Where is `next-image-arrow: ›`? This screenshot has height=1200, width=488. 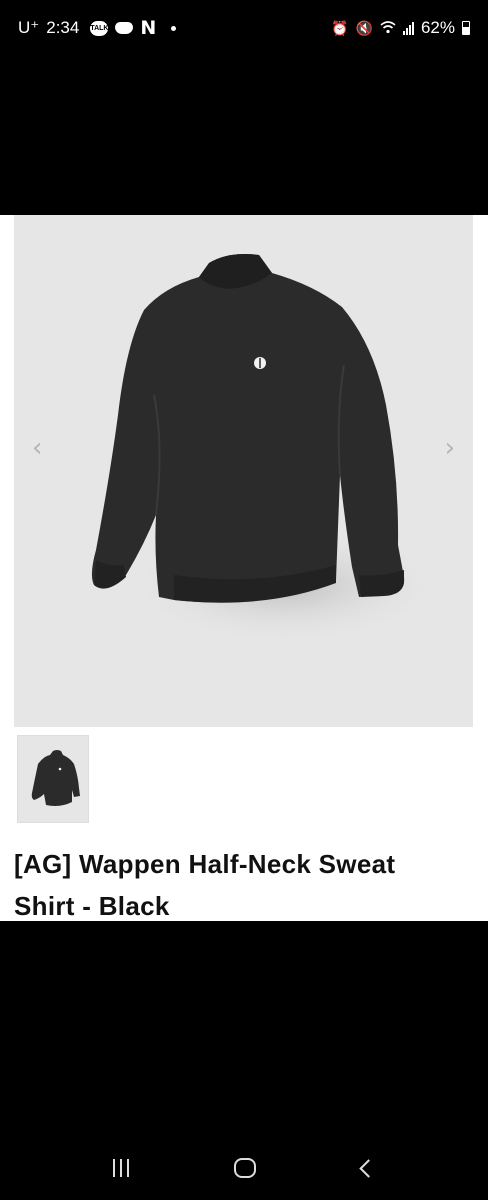
next-image-arrow: › is located at coordinates (450, 448).